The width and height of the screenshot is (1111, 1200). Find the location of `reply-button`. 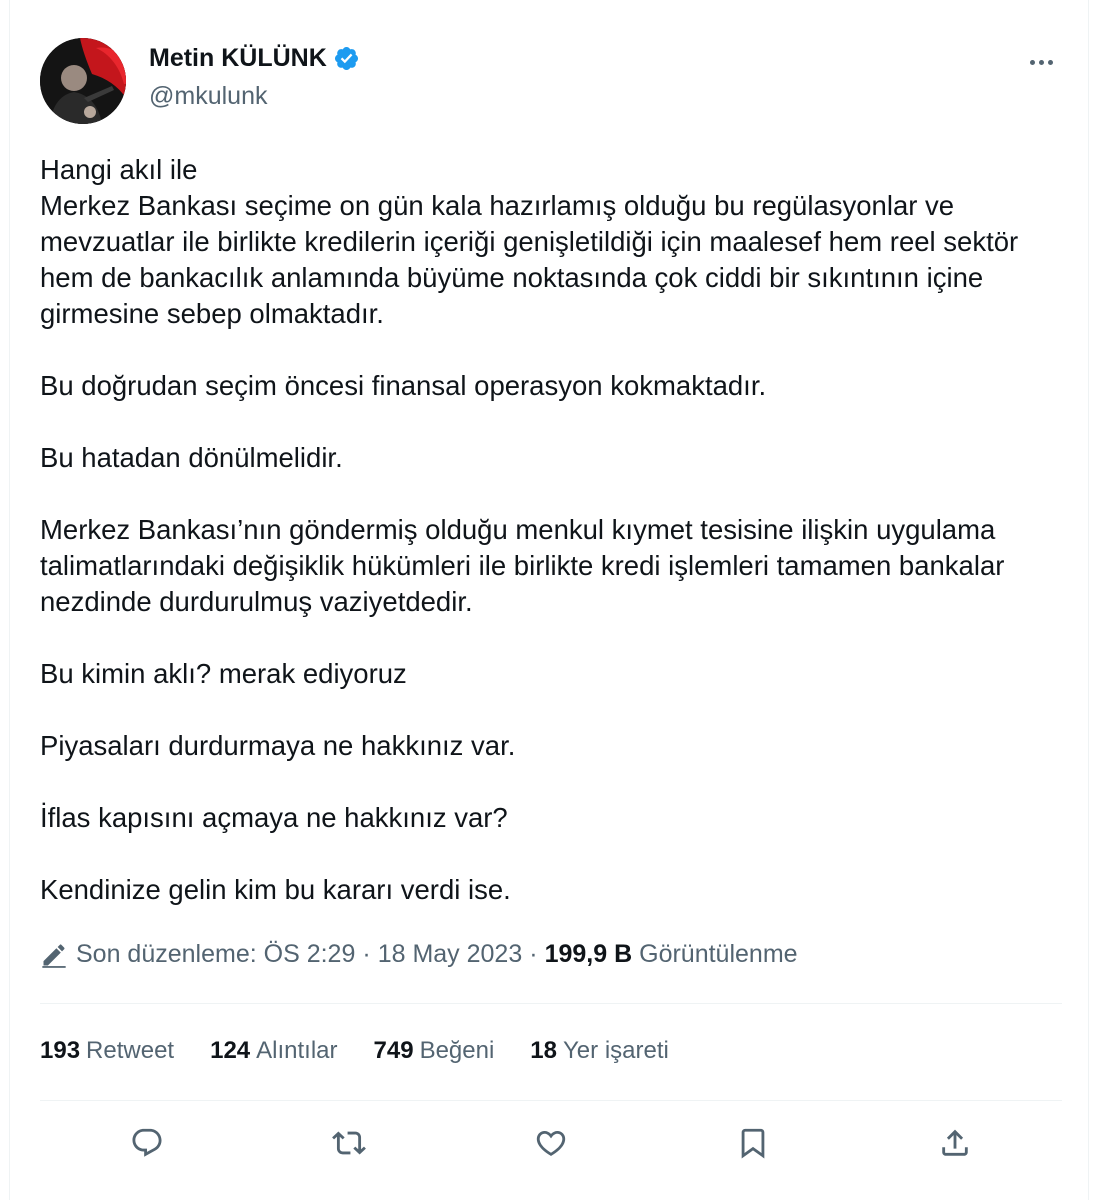

reply-button is located at coordinates (147, 1143).